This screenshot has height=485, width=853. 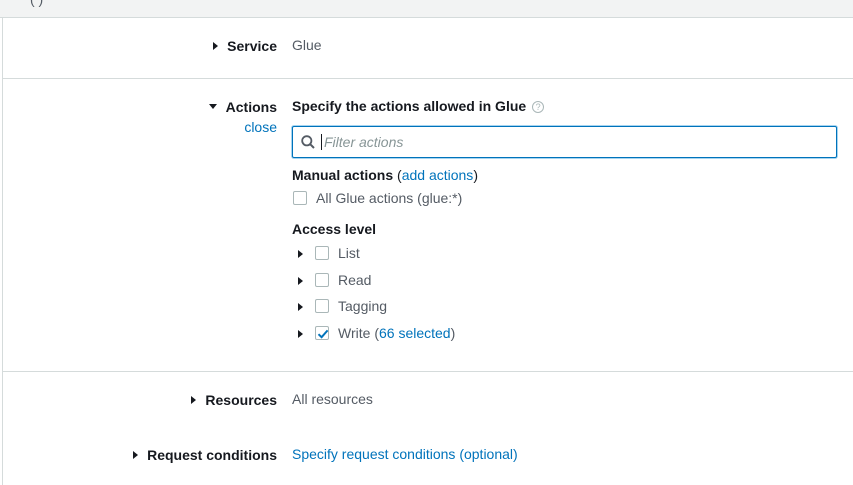 I want to click on actions-heading-text: Specify the actions allowed in Glue, so click(x=409, y=106).